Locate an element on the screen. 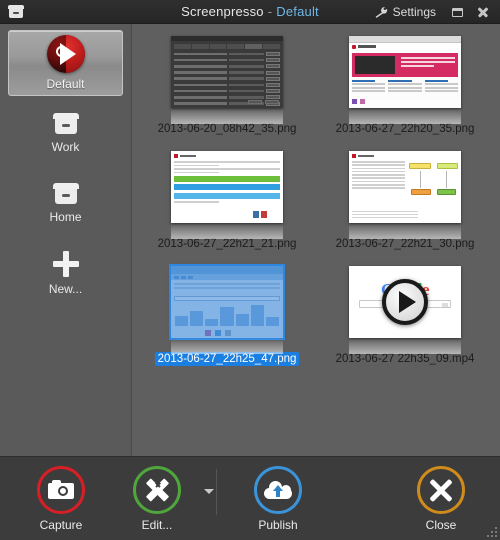 The width and height of the screenshot is (500, 540). thumbnail-item: 2013-06-27_22h20_35.png is located at coordinates (405, 89).